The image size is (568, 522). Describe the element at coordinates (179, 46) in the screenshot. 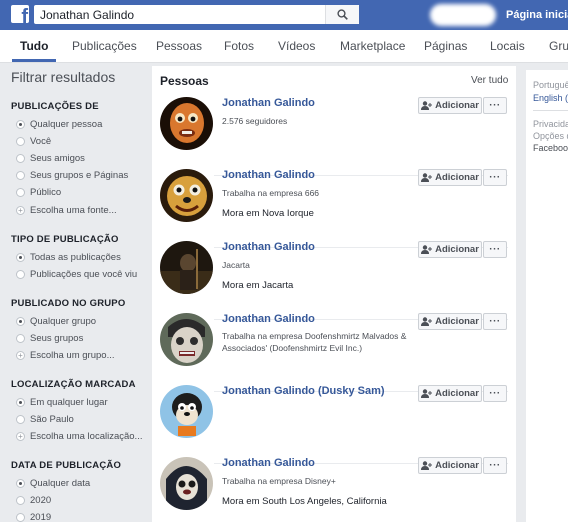

I see `tab-pessoas: Pessoas` at that location.